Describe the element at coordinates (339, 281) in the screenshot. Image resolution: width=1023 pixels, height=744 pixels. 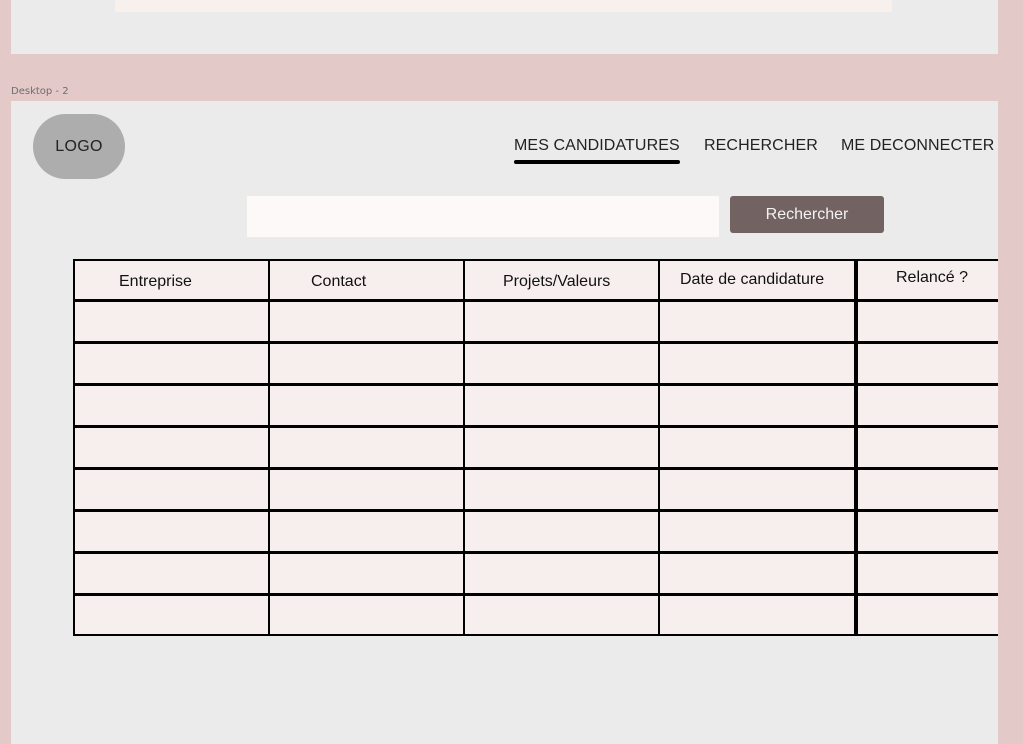
I see `column-header-label: Contact` at that location.